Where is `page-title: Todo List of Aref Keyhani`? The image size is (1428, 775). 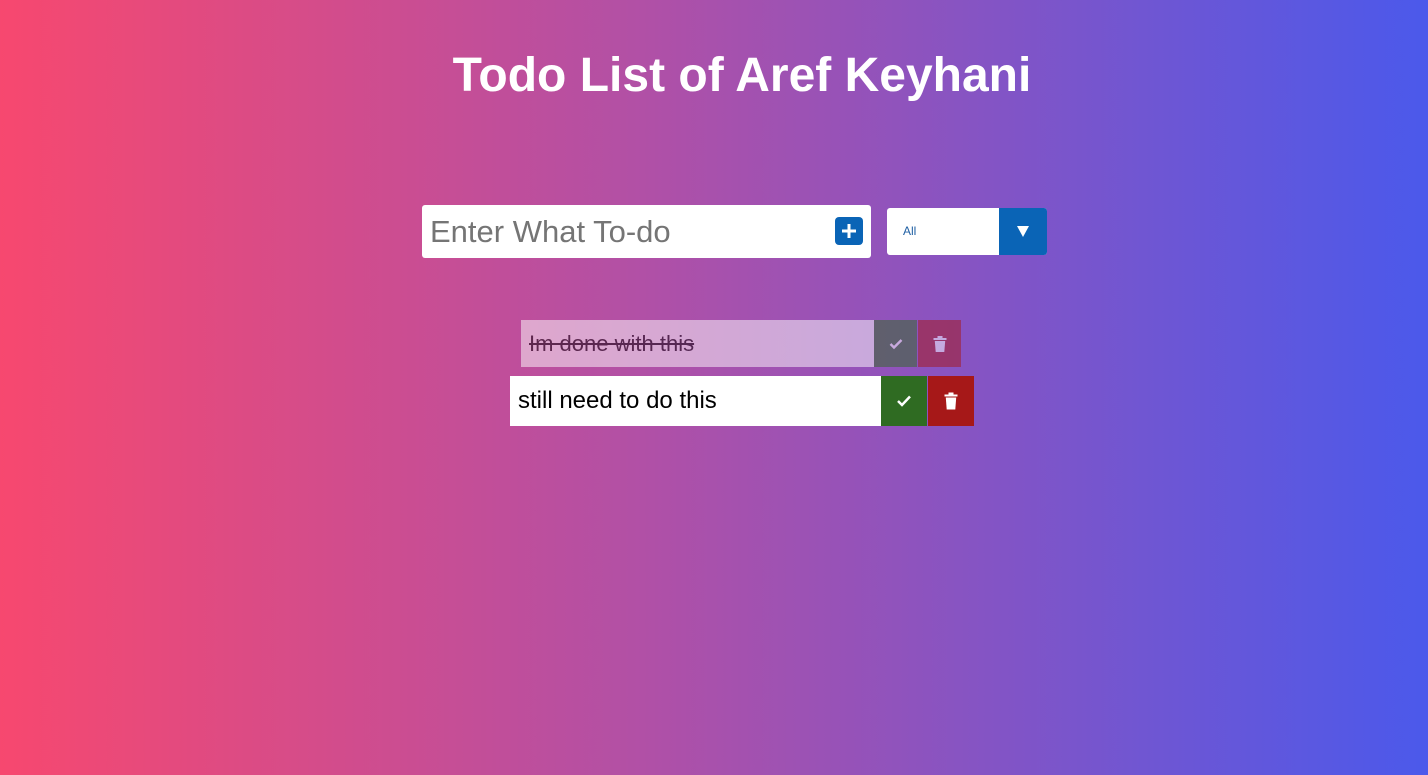 page-title: Todo List of Aref Keyhani is located at coordinates (742, 75).